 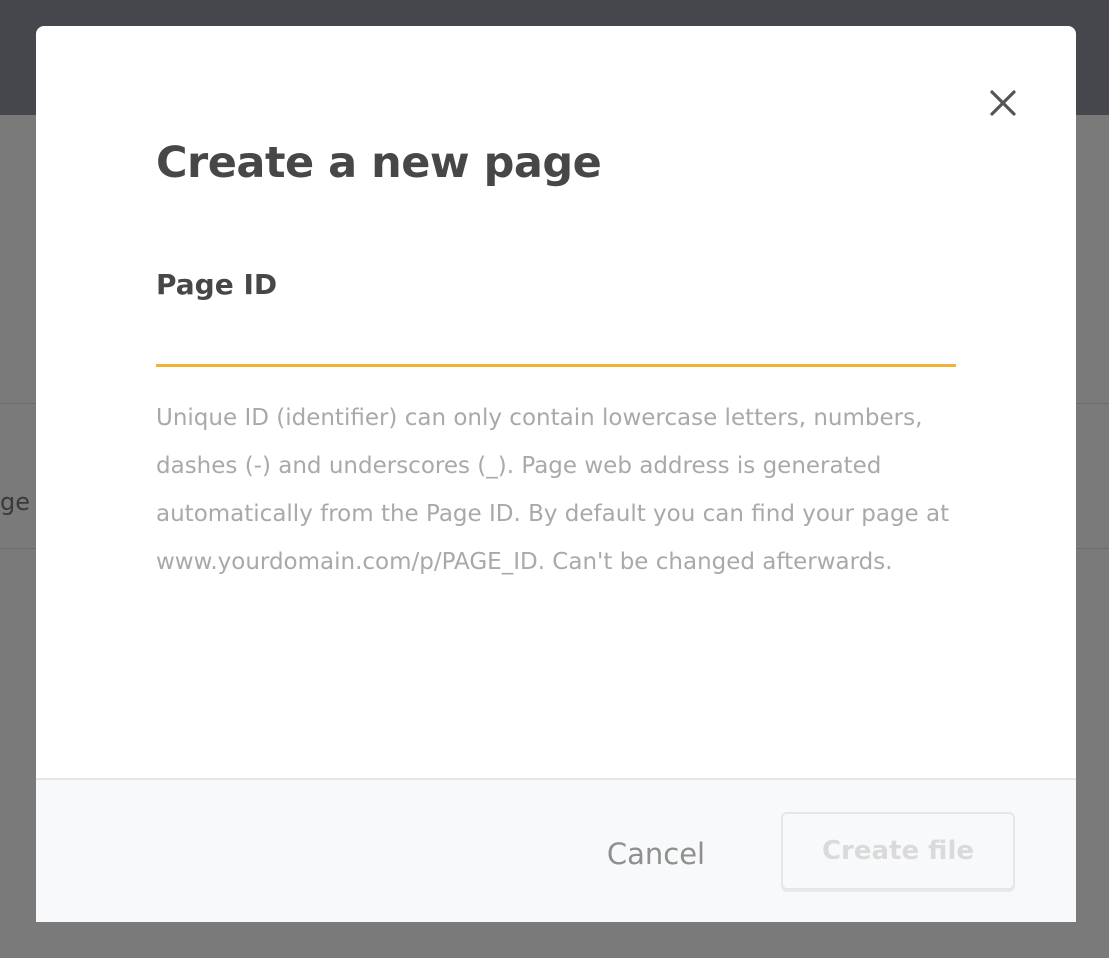 What do you see at coordinates (556, 850) in the screenshot?
I see `dialog-footer: Cancel Create file` at bounding box center [556, 850].